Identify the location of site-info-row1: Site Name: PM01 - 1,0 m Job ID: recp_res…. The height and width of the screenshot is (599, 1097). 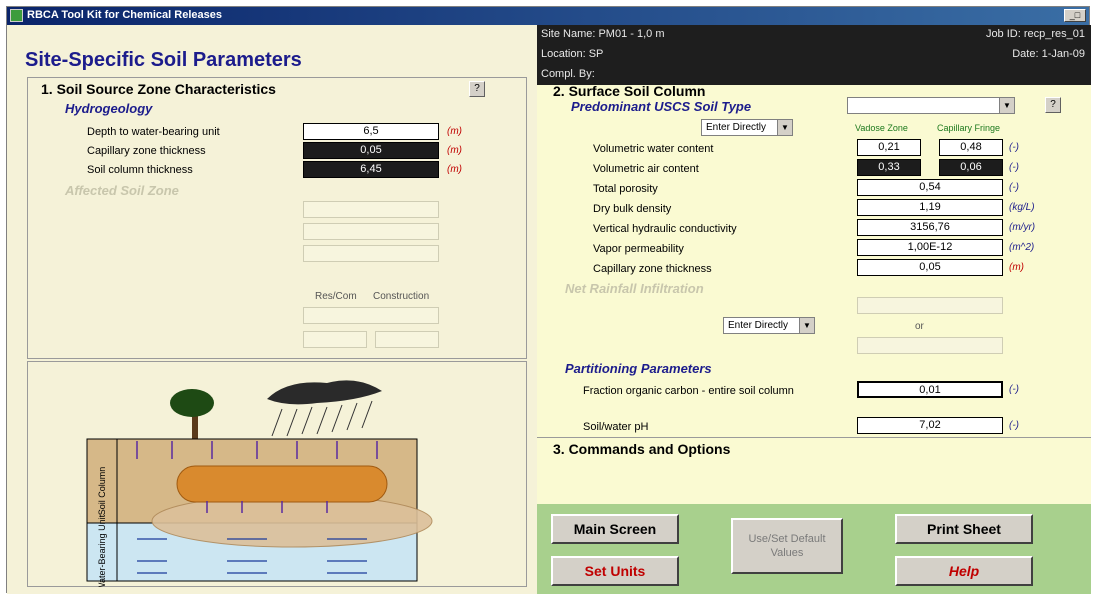
(814, 35).